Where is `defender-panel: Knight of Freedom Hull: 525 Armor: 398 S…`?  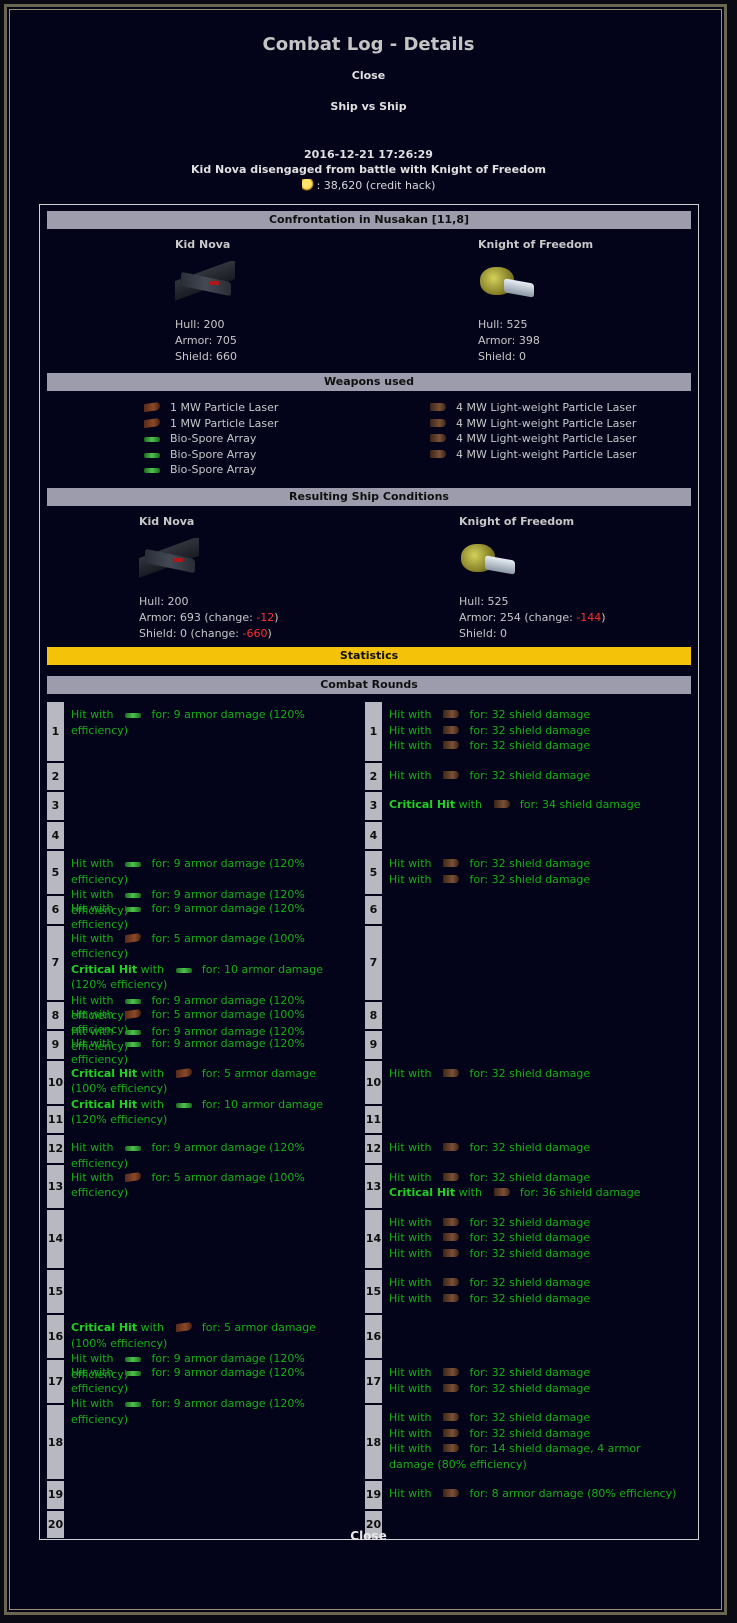
defender-panel: Knight of Freedom Hull: 525 Armor: 398 S… is located at coordinates (535, 301).